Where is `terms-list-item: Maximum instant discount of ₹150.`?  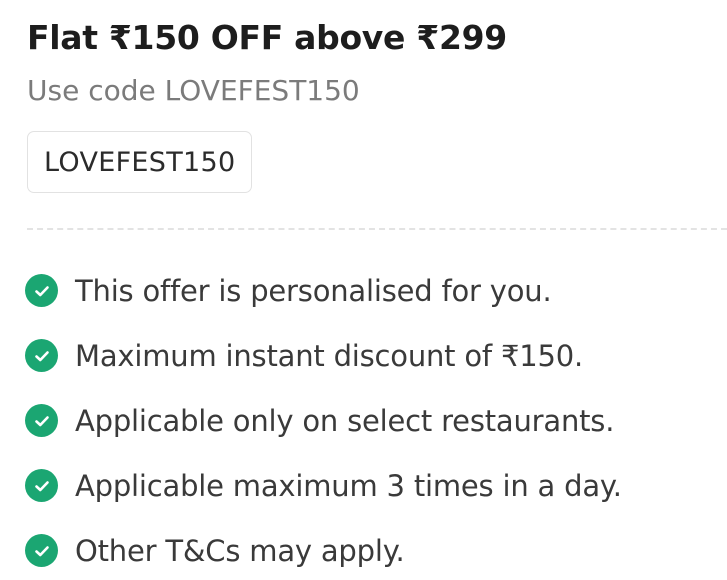
terms-list-item: Maximum instant discount of ₹150. is located at coordinates (323, 355).